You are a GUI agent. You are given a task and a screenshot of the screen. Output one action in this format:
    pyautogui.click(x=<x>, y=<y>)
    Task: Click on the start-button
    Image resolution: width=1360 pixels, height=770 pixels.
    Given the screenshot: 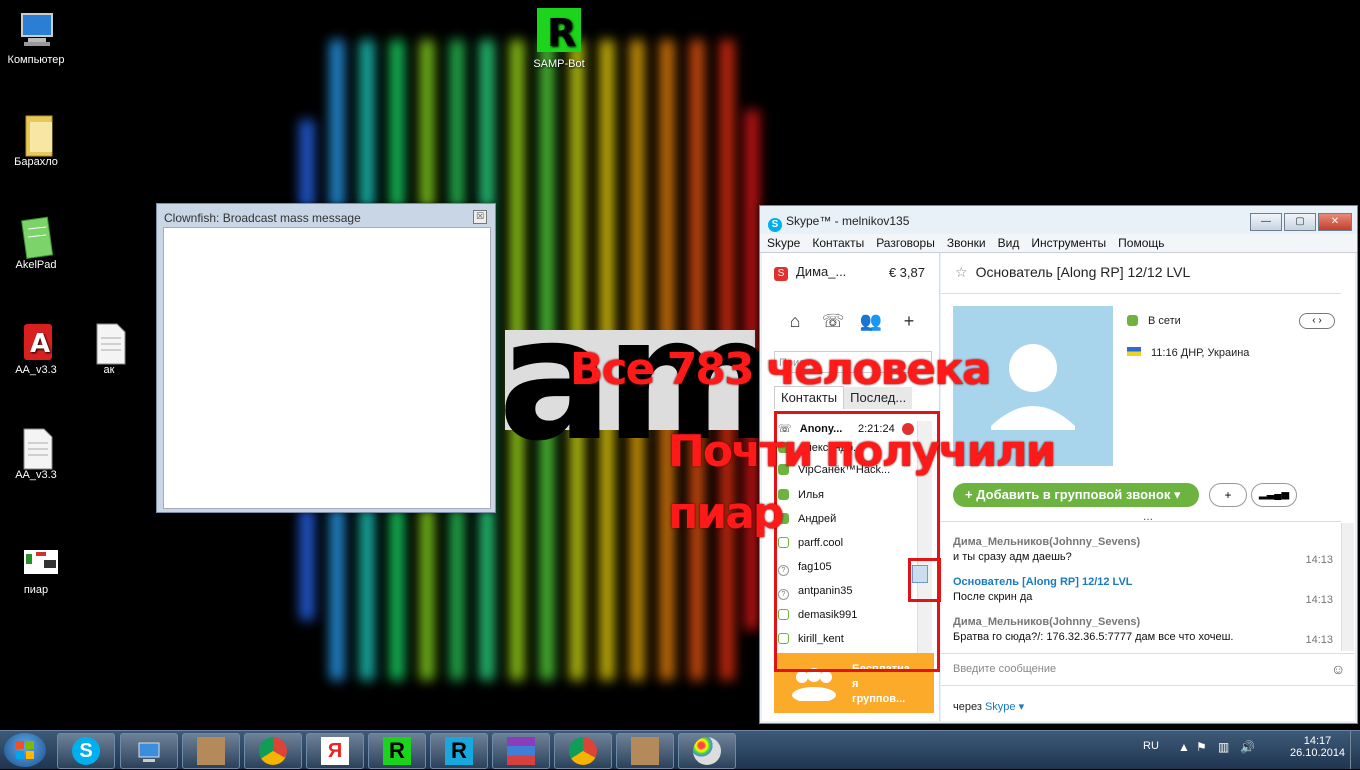 What is the action you would take?
    pyautogui.click(x=25, y=750)
    